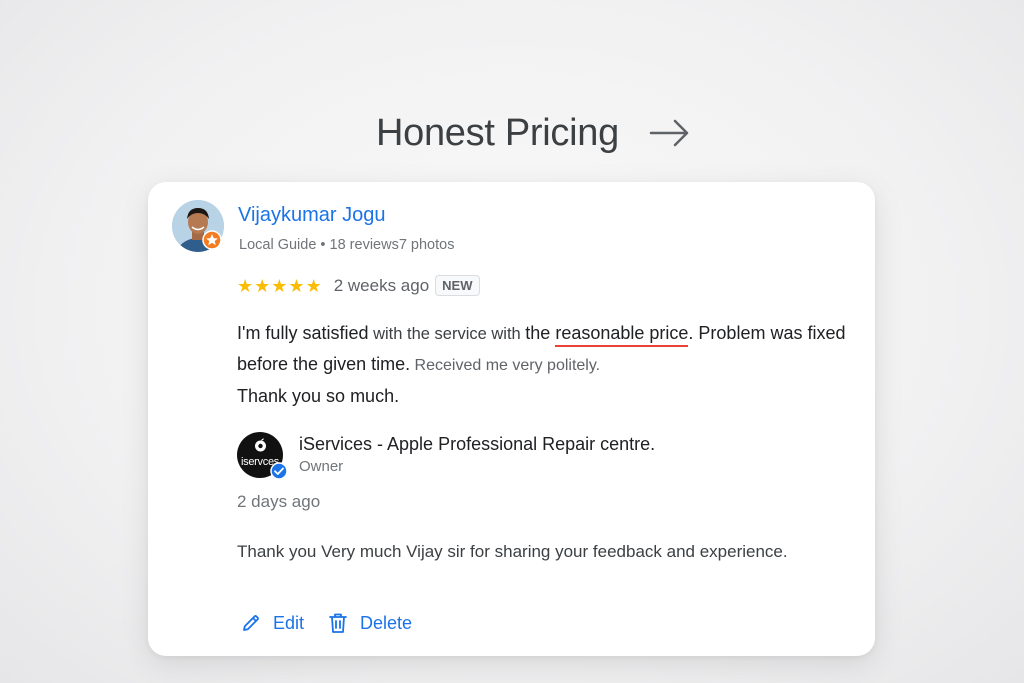  What do you see at coordinates (260, 445) in the screenshot?
I see `apple-logo-icon` at bounding box center [260, 445].